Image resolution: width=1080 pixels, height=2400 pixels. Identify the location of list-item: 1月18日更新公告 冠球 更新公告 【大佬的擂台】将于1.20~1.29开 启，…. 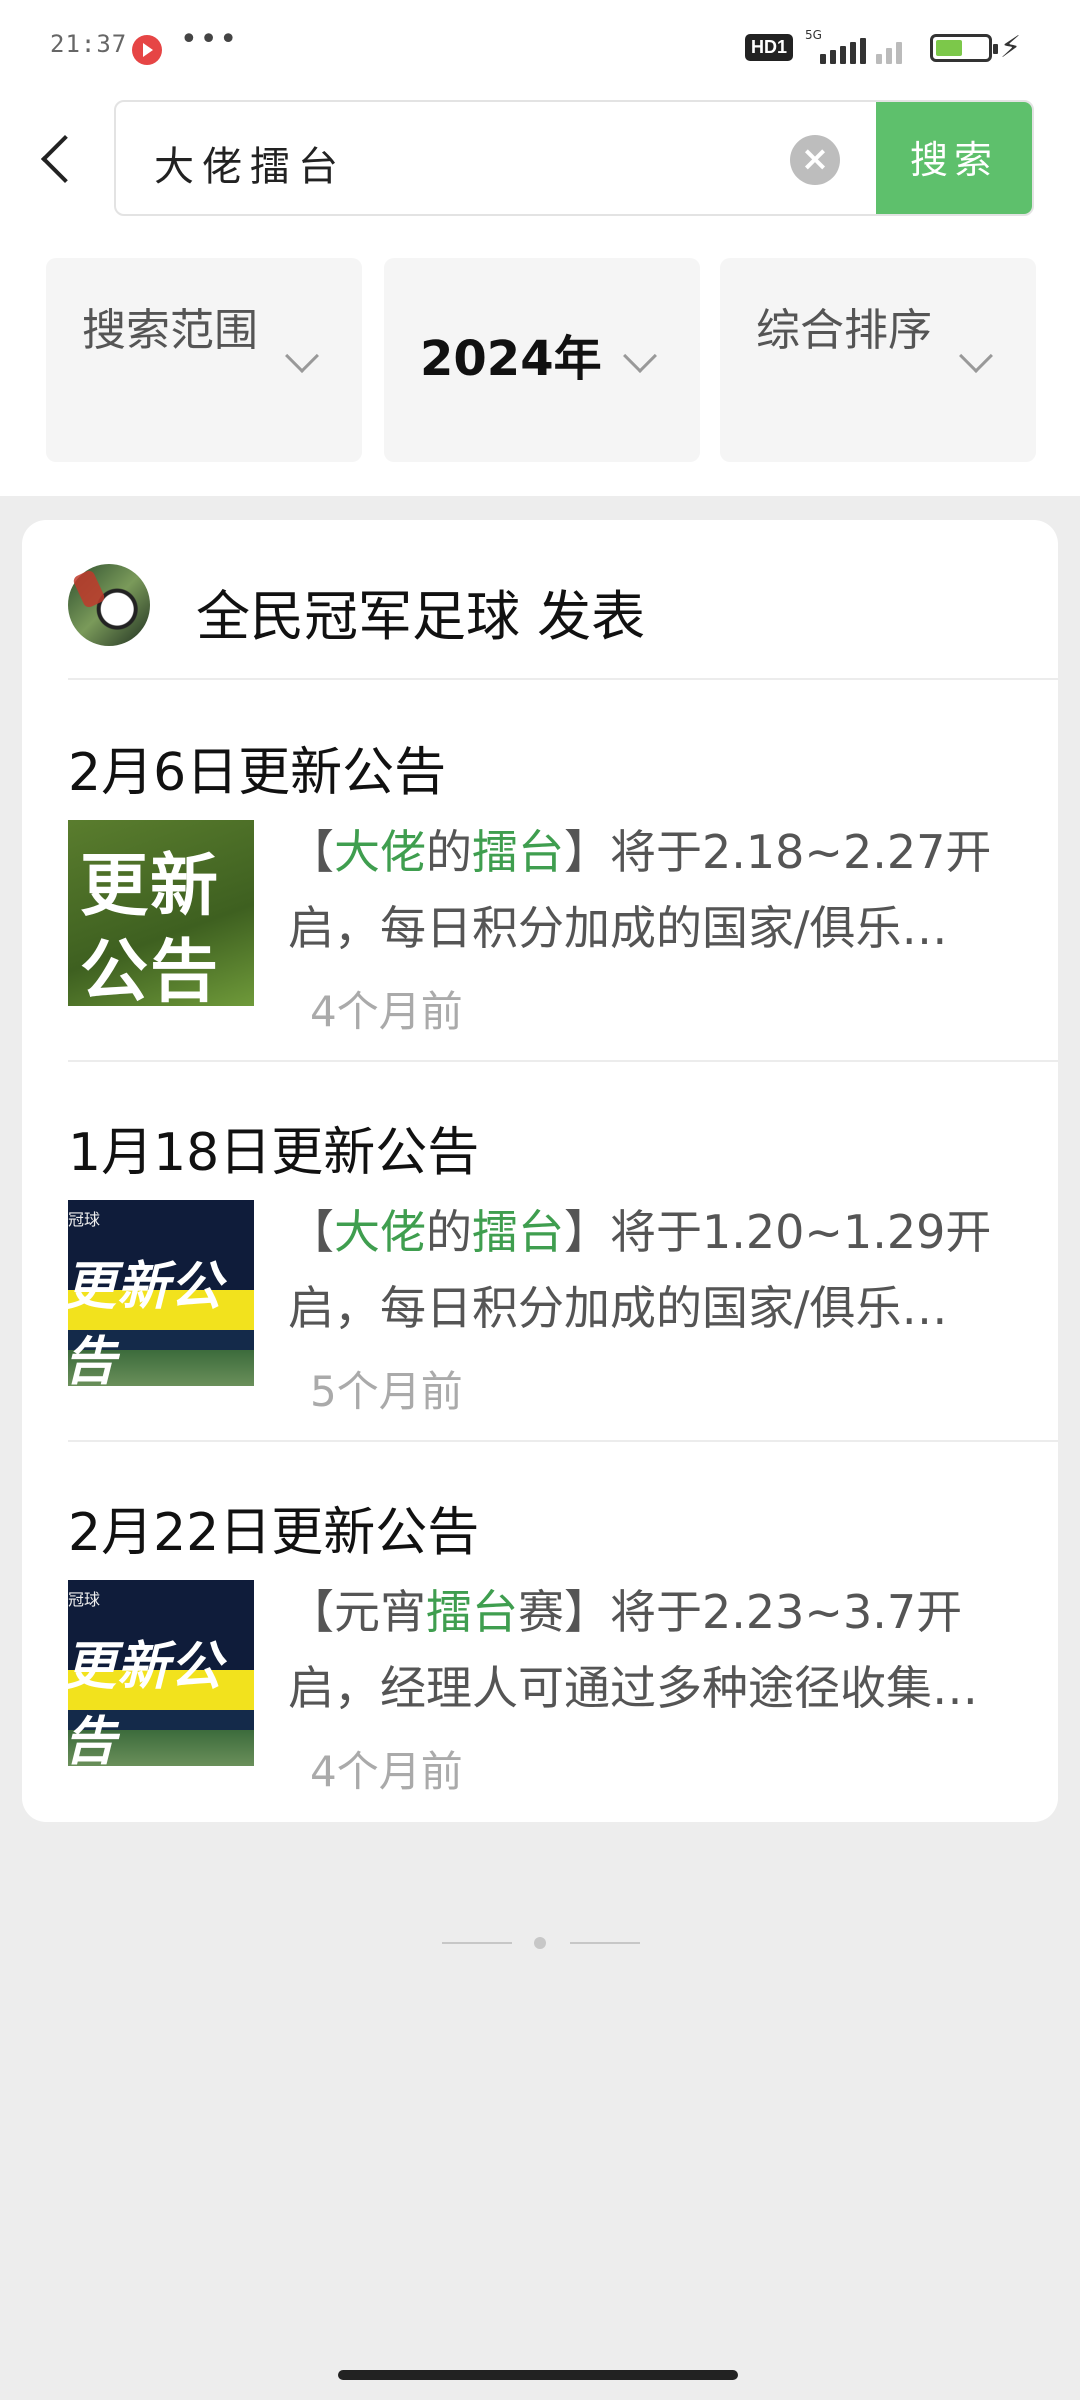
(563, 1300).